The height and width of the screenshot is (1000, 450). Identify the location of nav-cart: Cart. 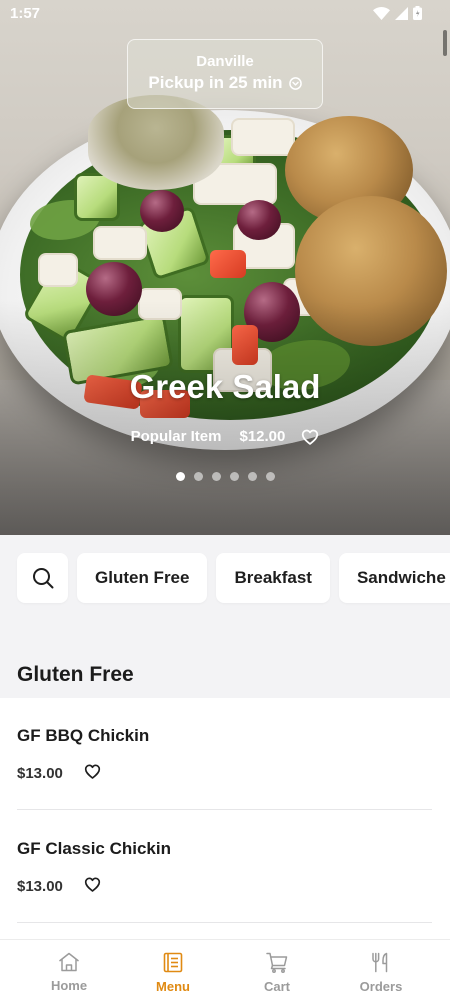
(277, 970).